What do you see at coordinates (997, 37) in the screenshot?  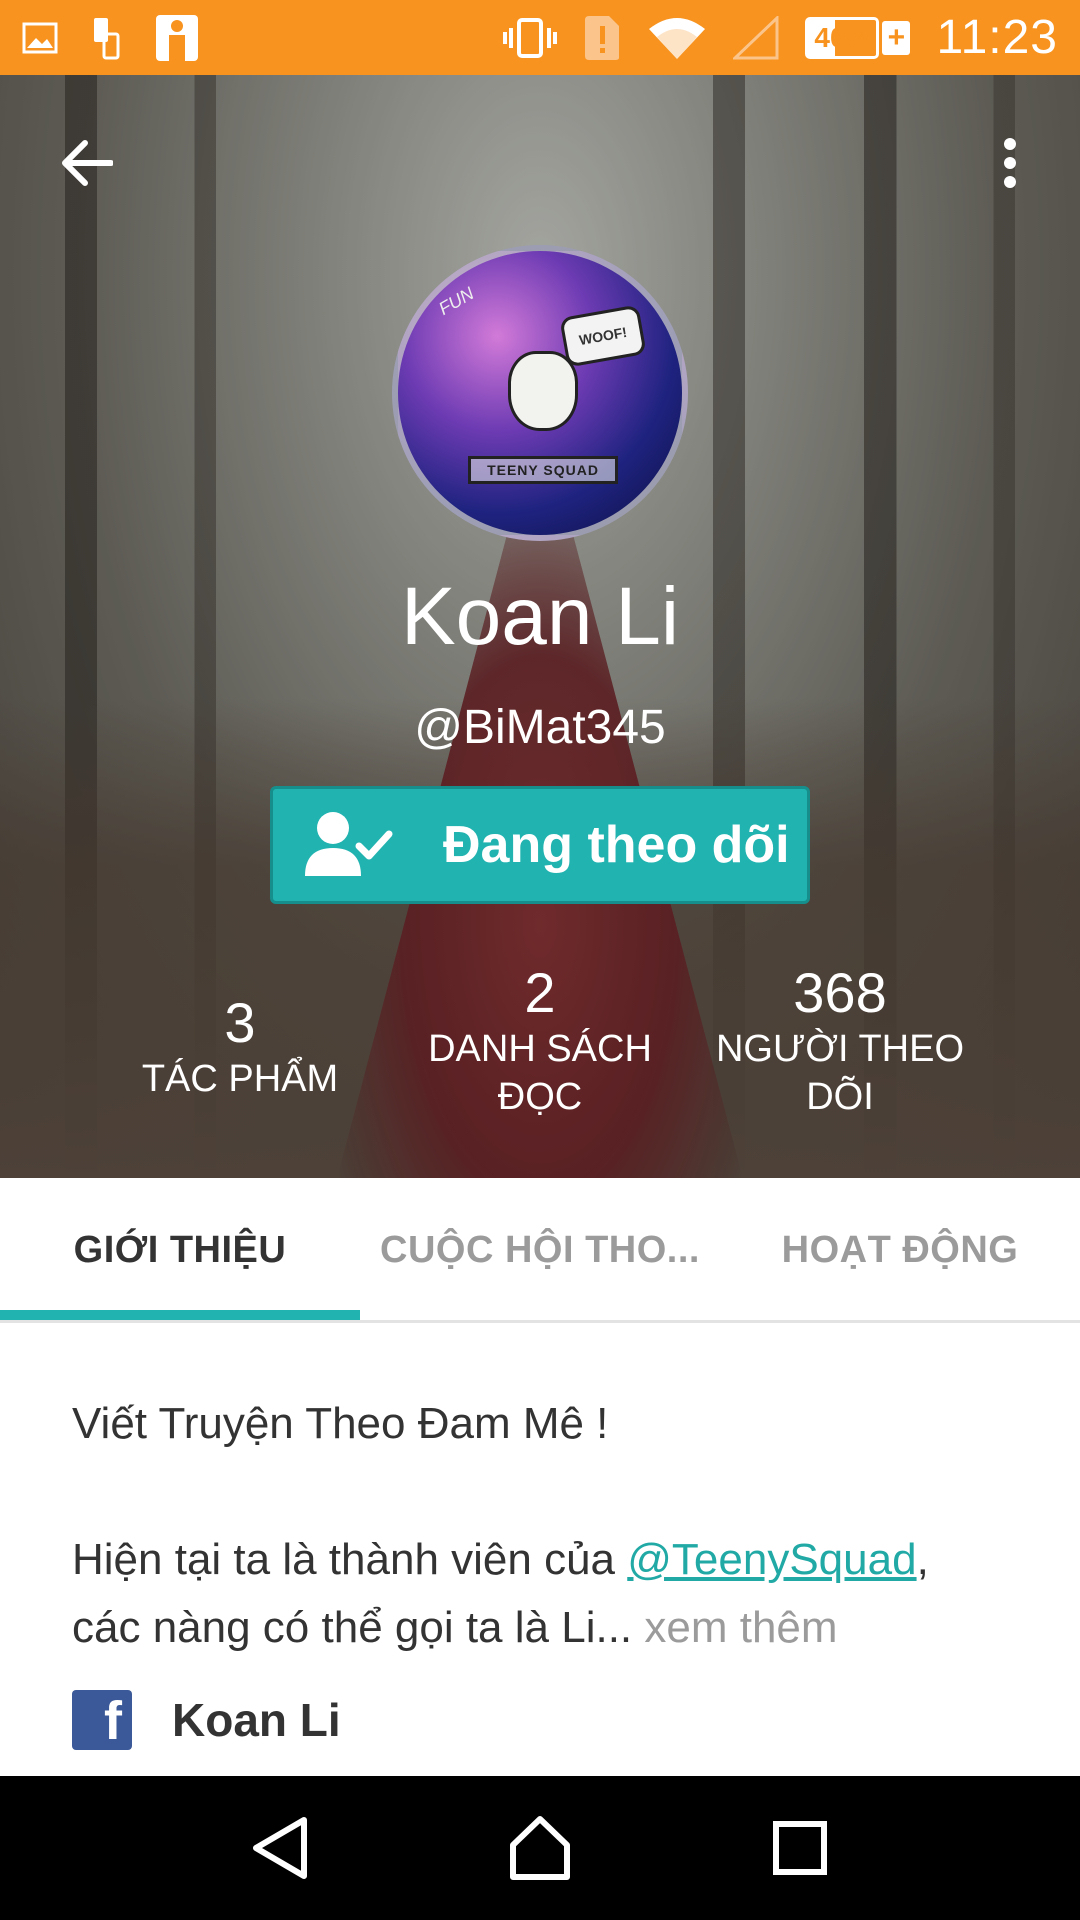 I see `clock: 11:23` at bounding box center [997, 37].